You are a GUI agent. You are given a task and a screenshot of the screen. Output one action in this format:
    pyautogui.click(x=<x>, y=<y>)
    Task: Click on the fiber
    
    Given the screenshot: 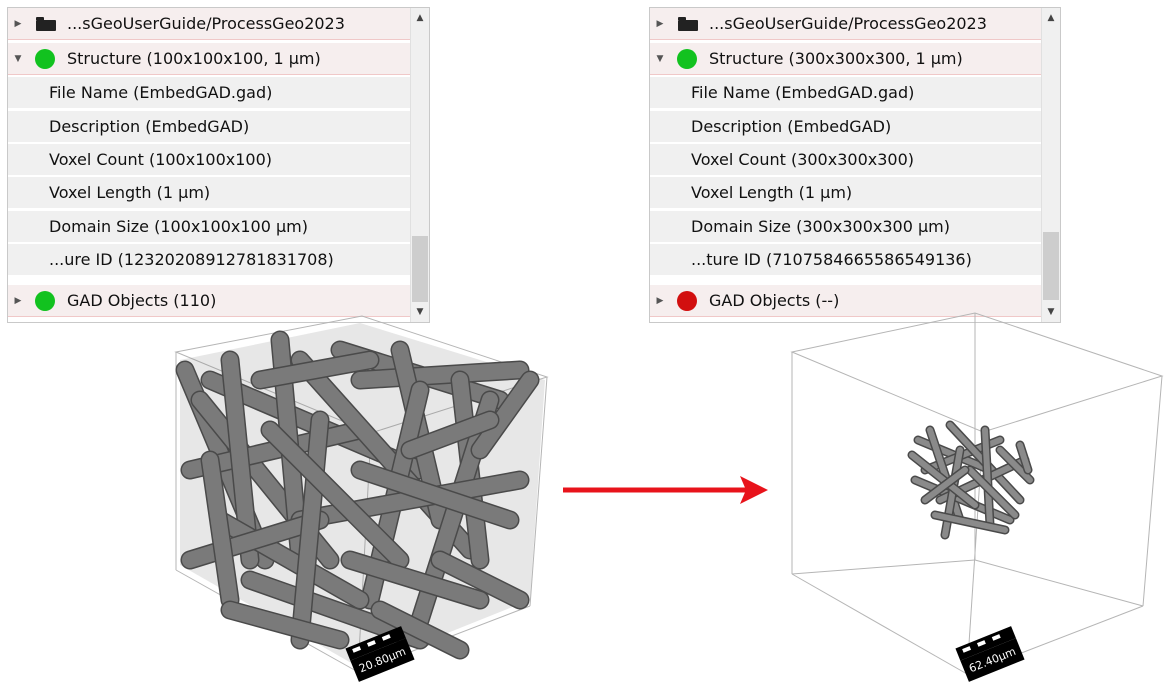 What is the action you would take?
    pyautogui.click(x=440, y=375)
    